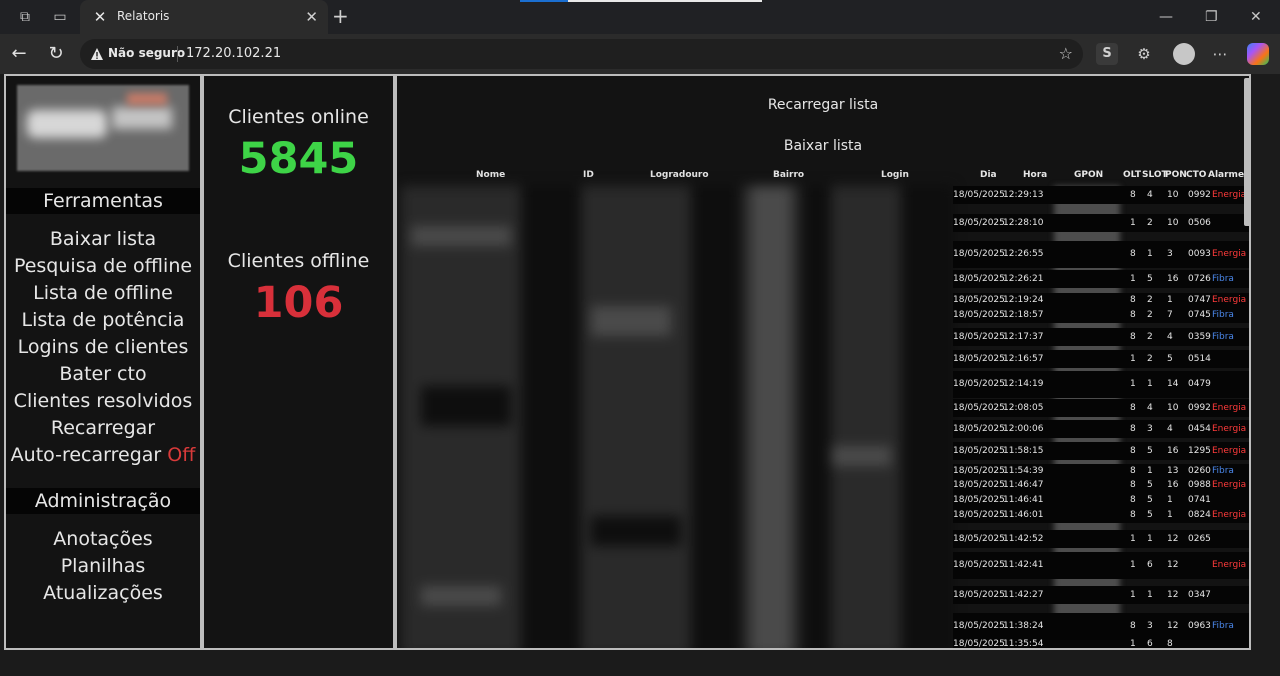 The height and width of the screenshot is (676, 1280). What do you see at coordinates (103, 266) in the screenshot?
I see `menu-pesquisa-offline: Pesquisa de offline` at bounding box center [103, 266].